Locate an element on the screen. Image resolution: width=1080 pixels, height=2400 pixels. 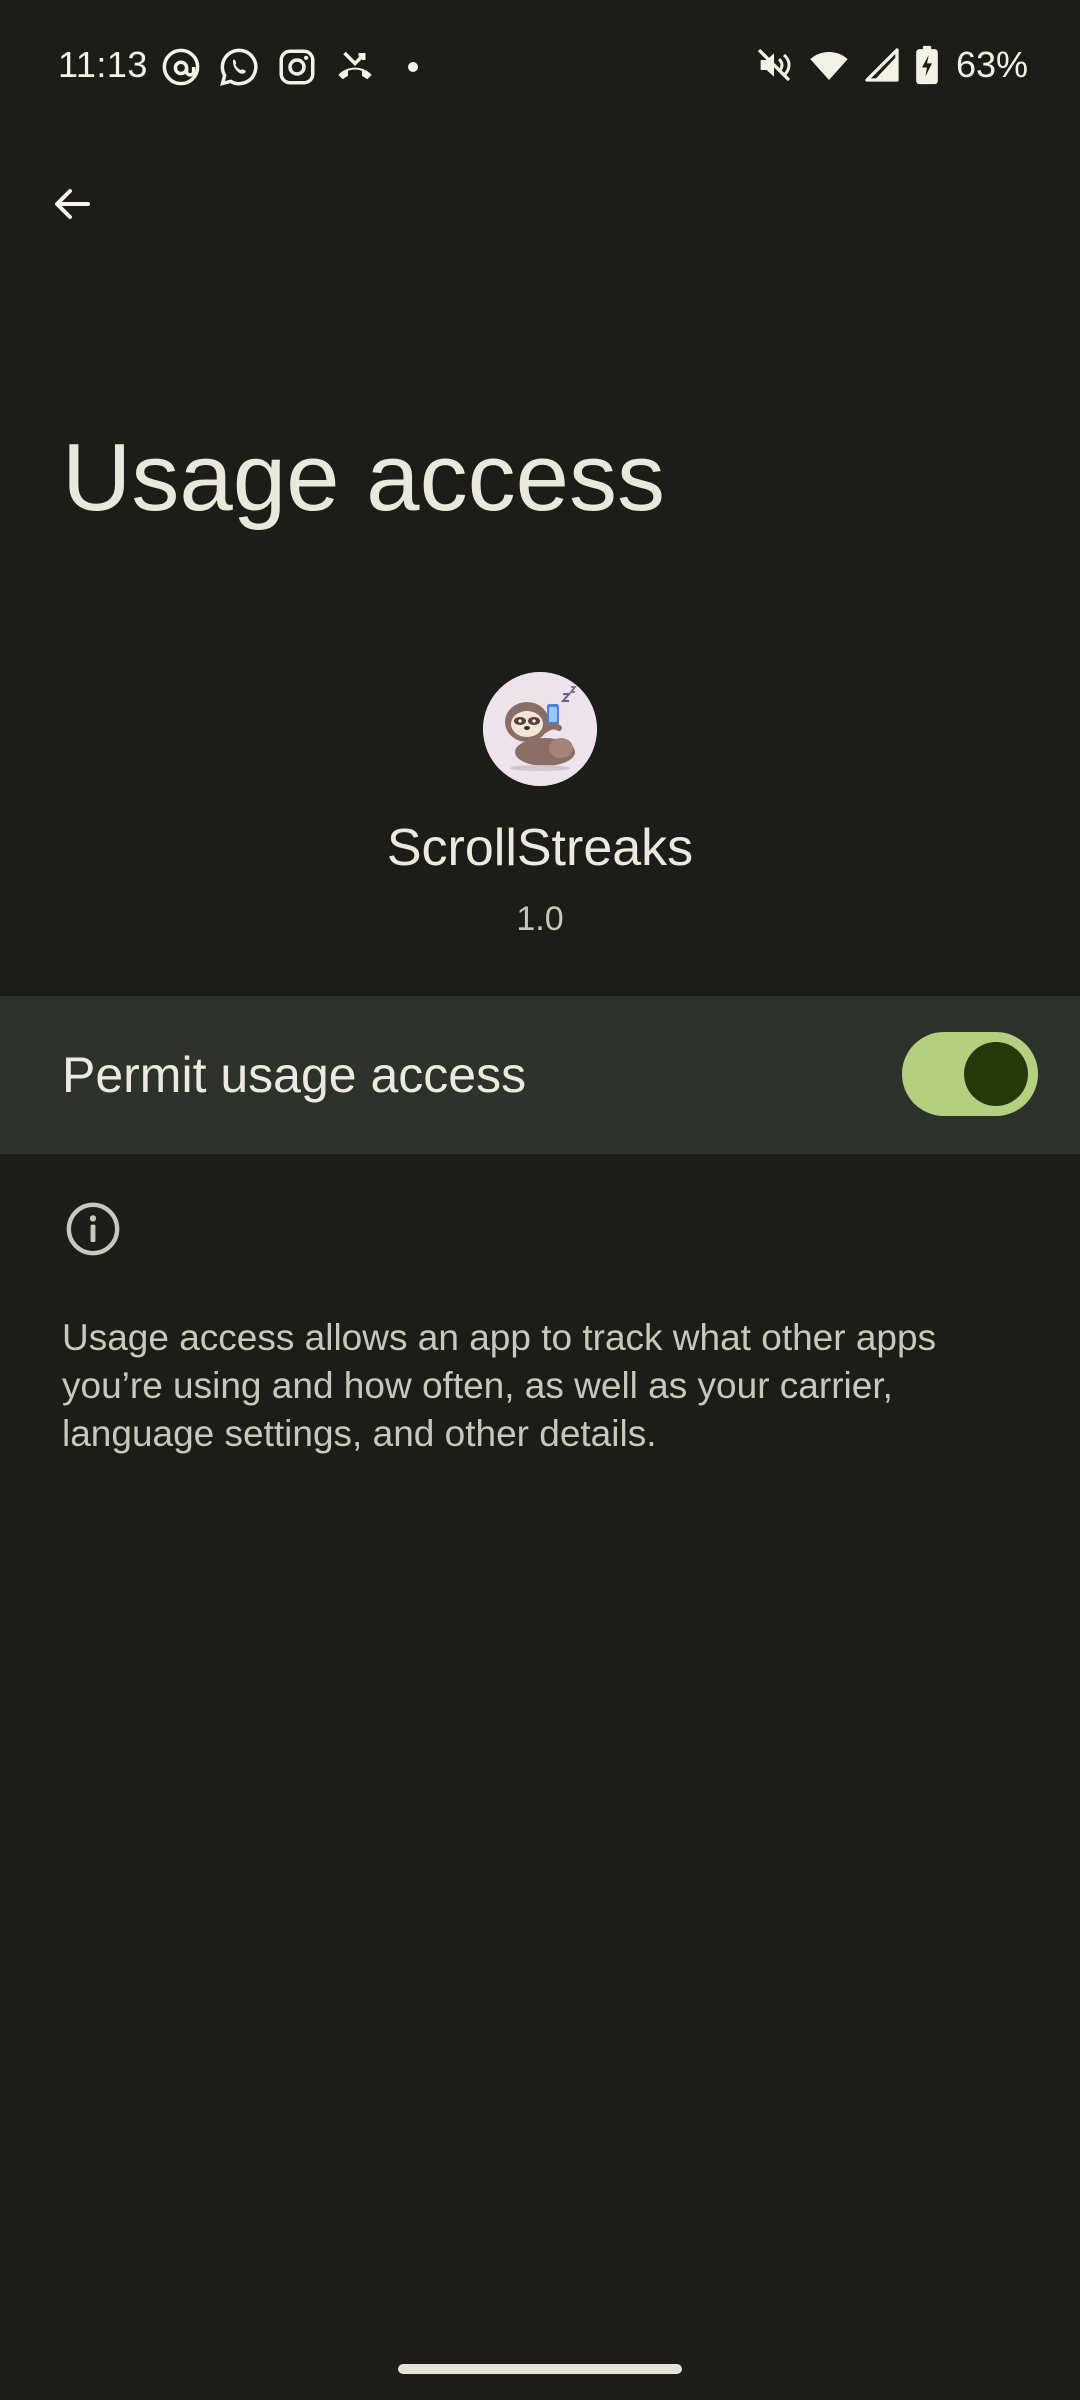
permit-usage-access-toggle is located at coordinates (970, 1074).